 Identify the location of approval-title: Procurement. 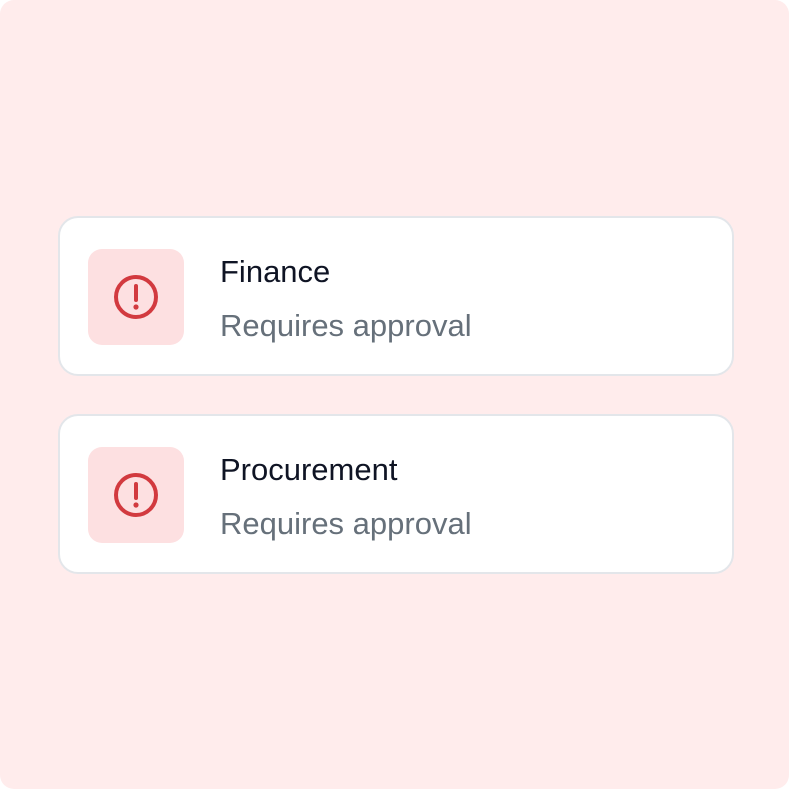
(309, 469).